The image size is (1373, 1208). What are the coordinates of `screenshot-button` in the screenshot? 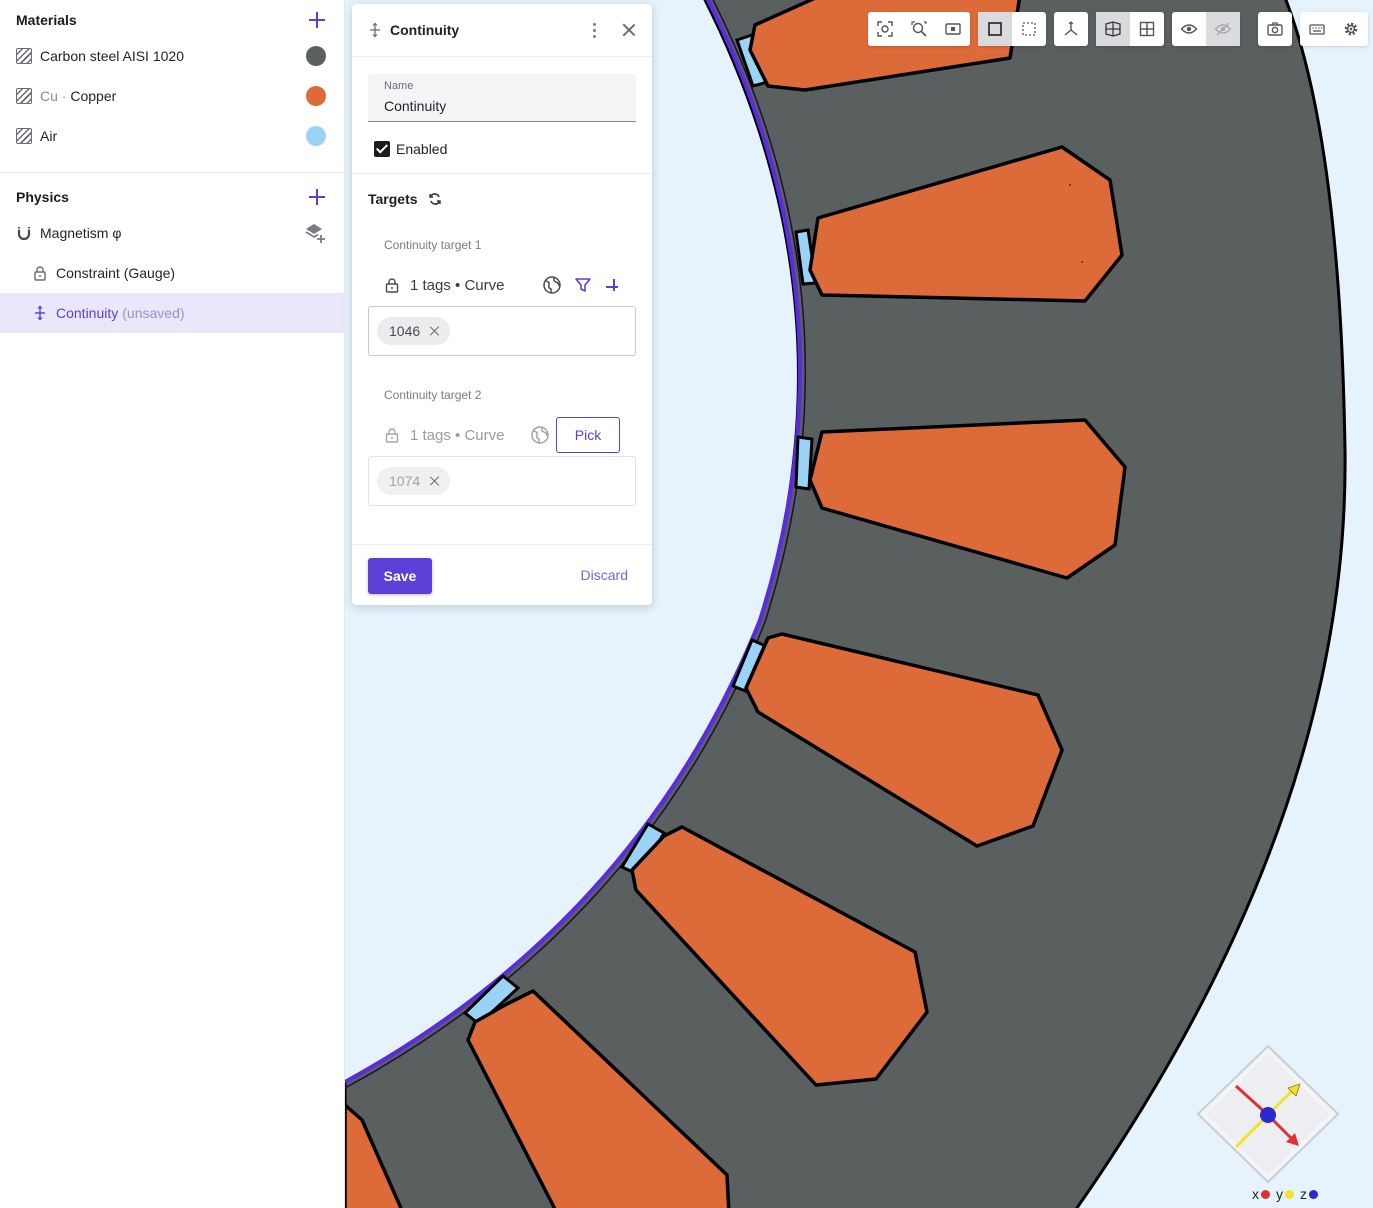 It's located at (1275, 29).